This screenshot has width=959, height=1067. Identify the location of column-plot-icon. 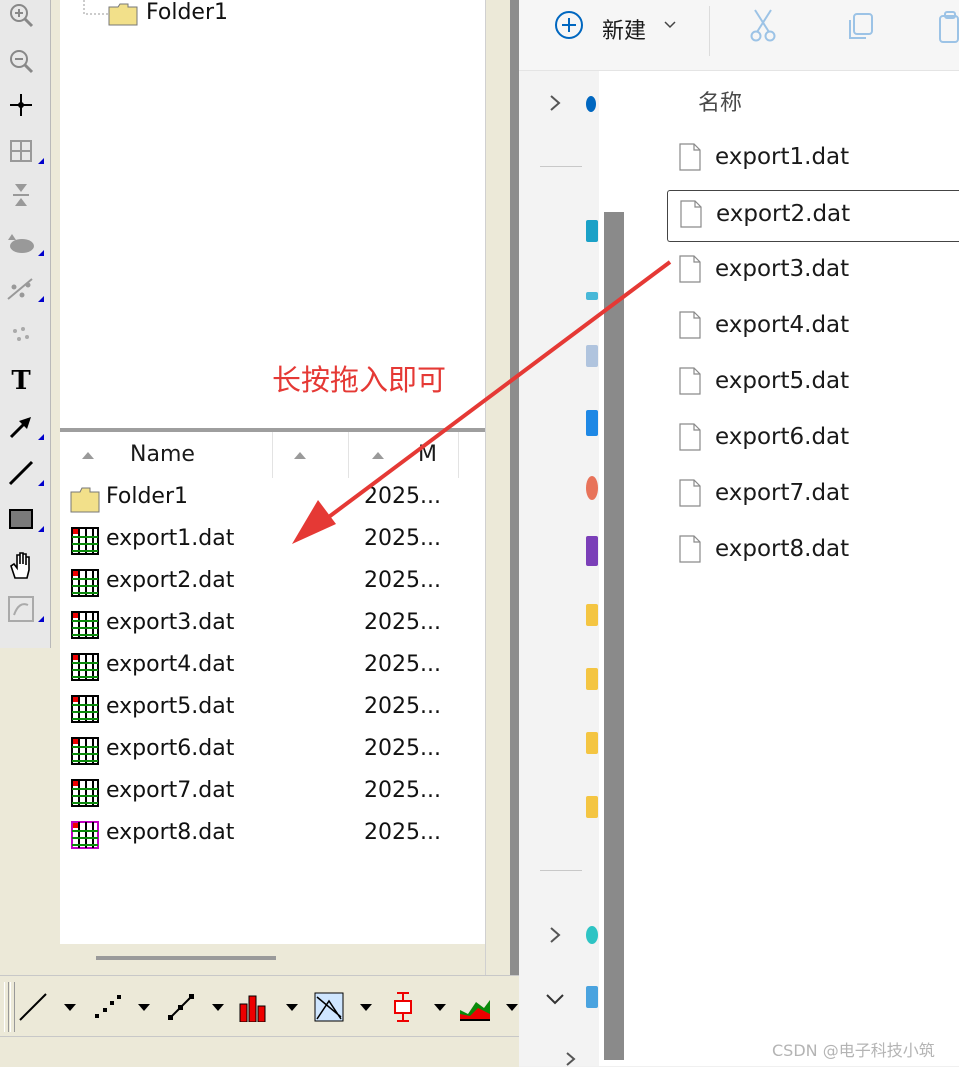
(253, 1007).